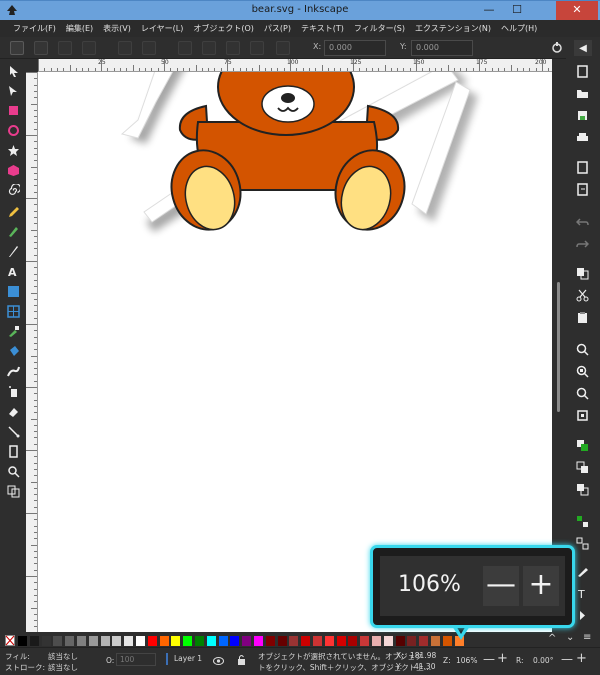 Image resolution: width=600 pixels, height=675 pixels. Describe the element at coordinates (13, 411) in the screenshot. I see `eraser-tool-icon` at that location.